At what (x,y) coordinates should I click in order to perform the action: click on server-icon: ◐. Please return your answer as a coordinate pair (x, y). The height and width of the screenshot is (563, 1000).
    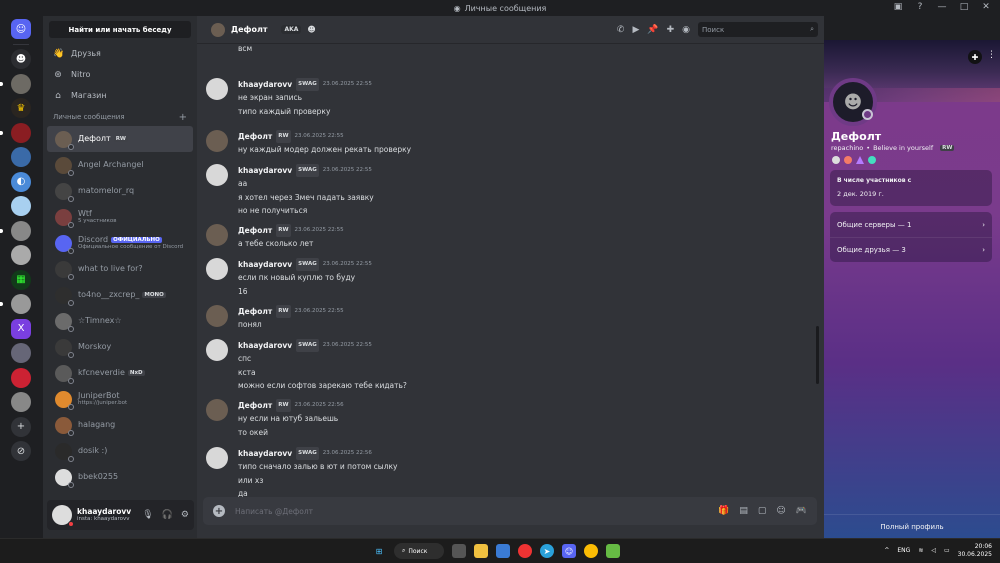
    Looking at the image, I should click on (21, 181).